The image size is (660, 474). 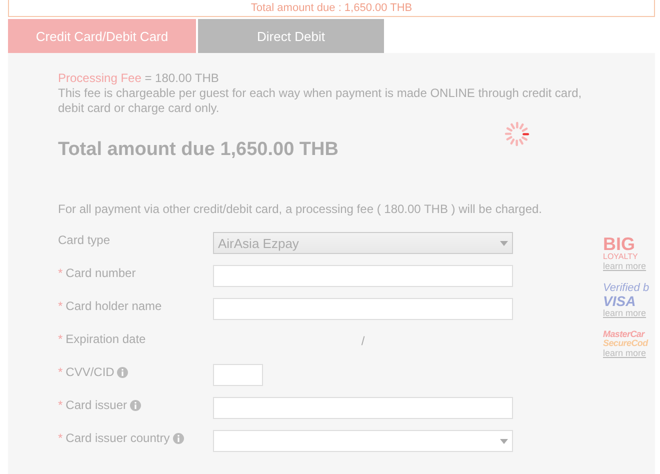 I want to click on badge-logo-text: Verified b, so click(x=626, y=288).